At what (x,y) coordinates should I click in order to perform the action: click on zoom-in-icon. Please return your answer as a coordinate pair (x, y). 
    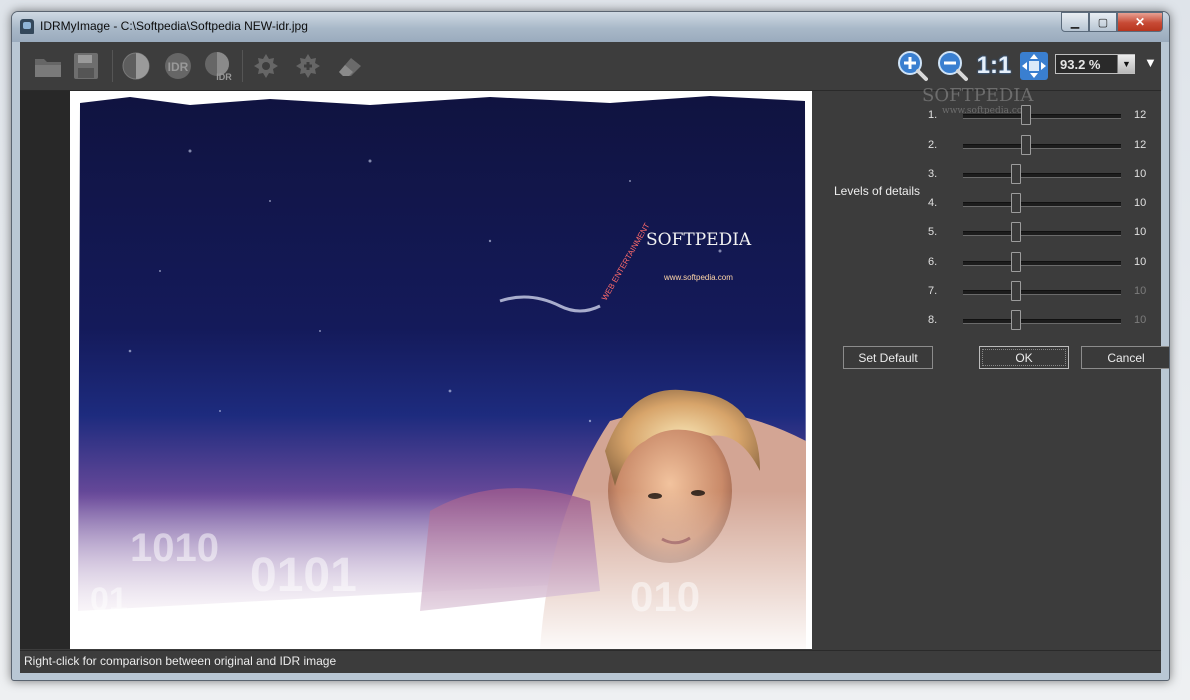
    Looking at the image, I should click on (913, 66).